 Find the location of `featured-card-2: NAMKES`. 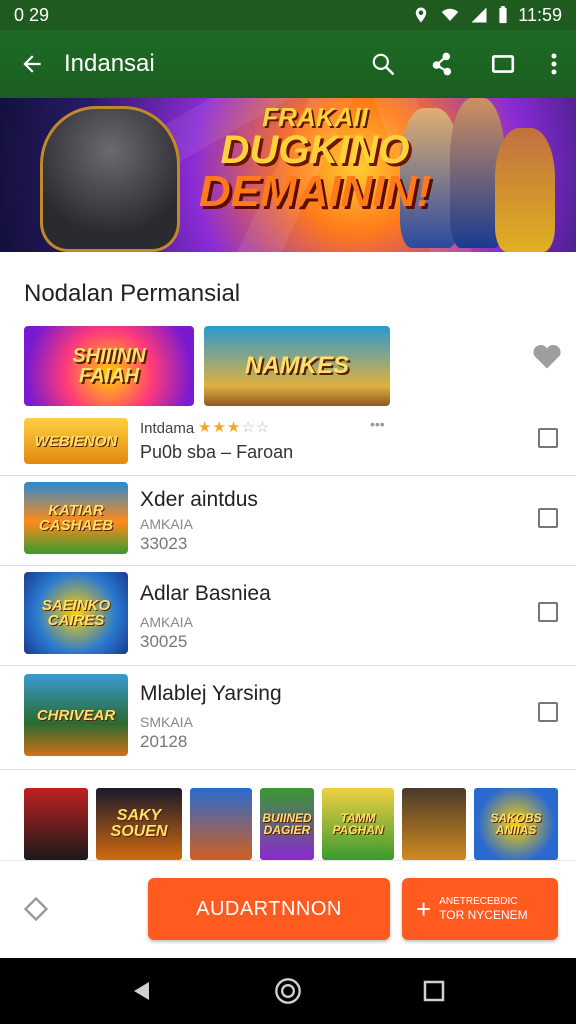

featured-card-2: NAMKES is located at coordinates (297, 366).